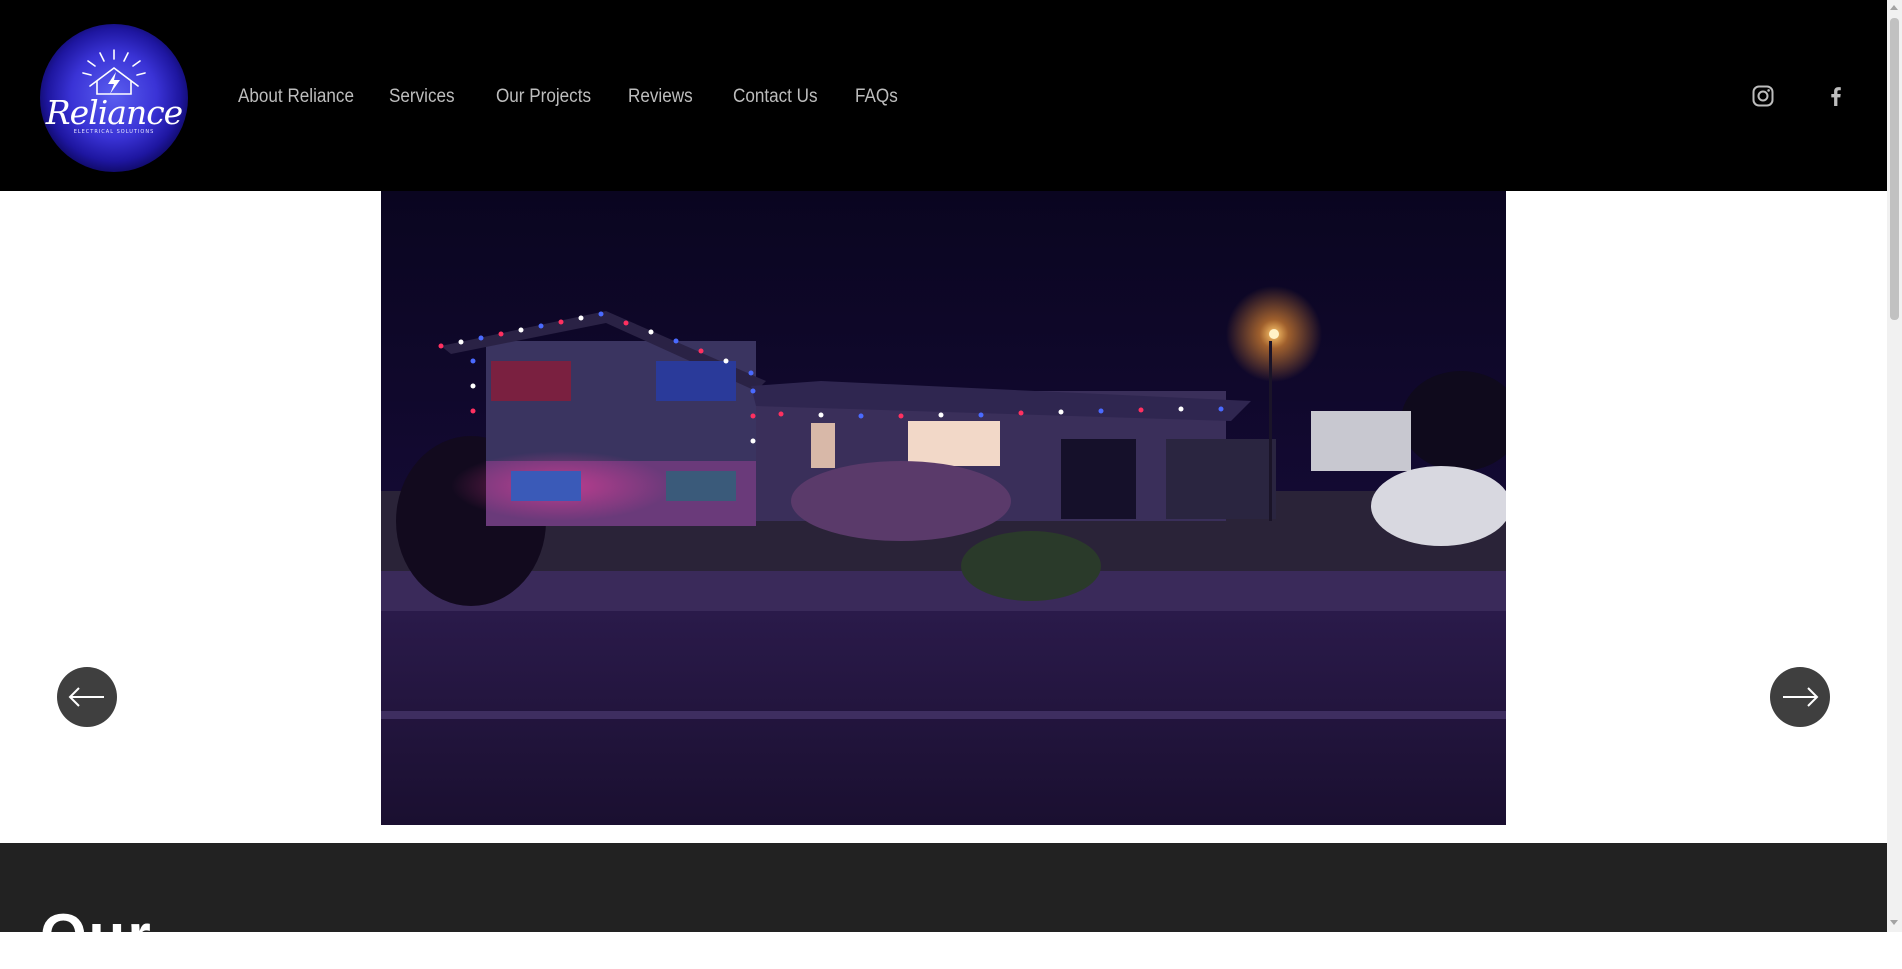 This screenshot has width=1902, height=969. Describe the element at coordinates (1894, 466) in the screenshot. I see `page-scrollbar` at that location.